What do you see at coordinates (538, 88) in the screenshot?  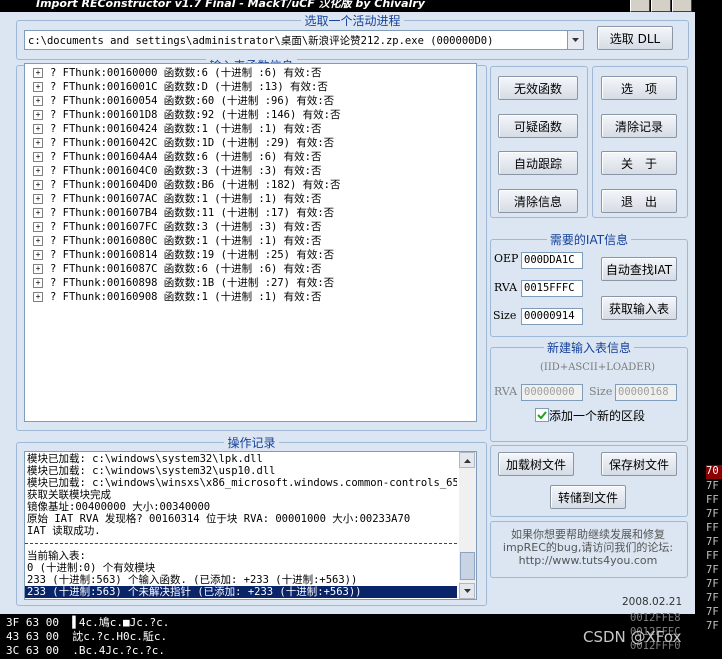 I see `invalid-funcs-button: 无效函数` at bounding box center [538, 88].